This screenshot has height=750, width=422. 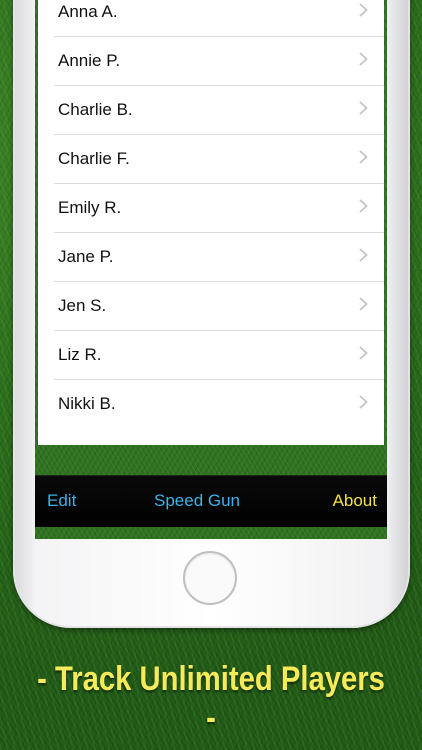 What do you see at coordinates (82, 305) in the screenshot?
I see `player-name: Jen S.` at bounding box center [82, 305].